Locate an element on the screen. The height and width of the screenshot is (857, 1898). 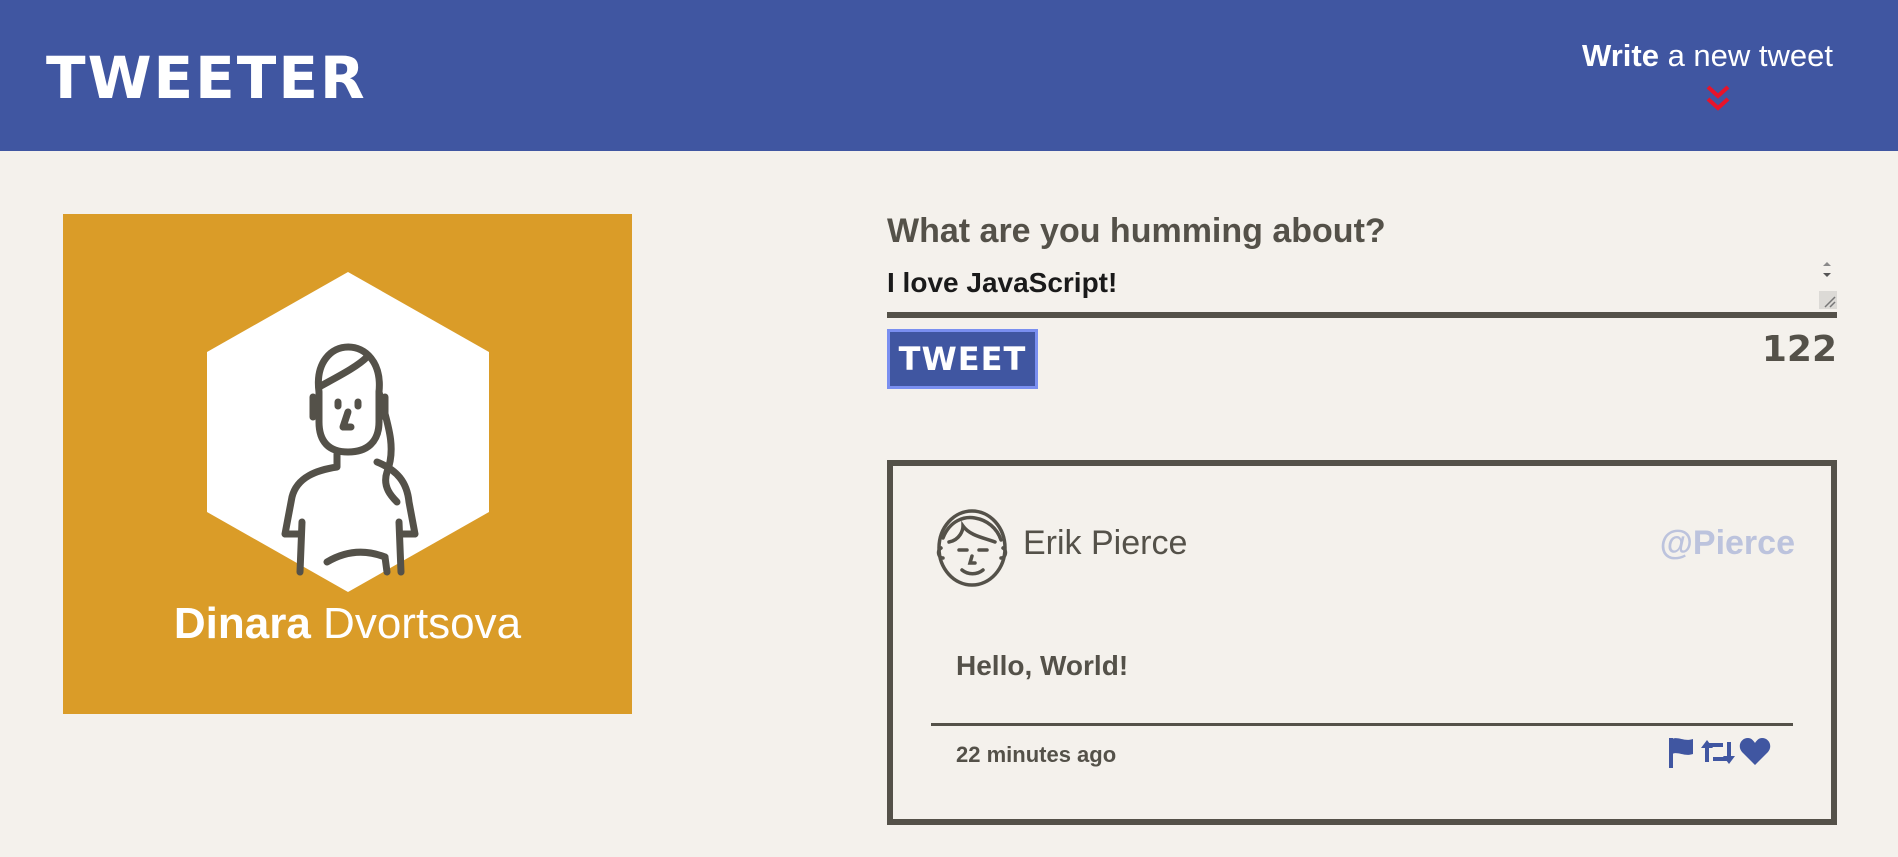
double-chevron-down-icon is located at coordinates (1718, 99).